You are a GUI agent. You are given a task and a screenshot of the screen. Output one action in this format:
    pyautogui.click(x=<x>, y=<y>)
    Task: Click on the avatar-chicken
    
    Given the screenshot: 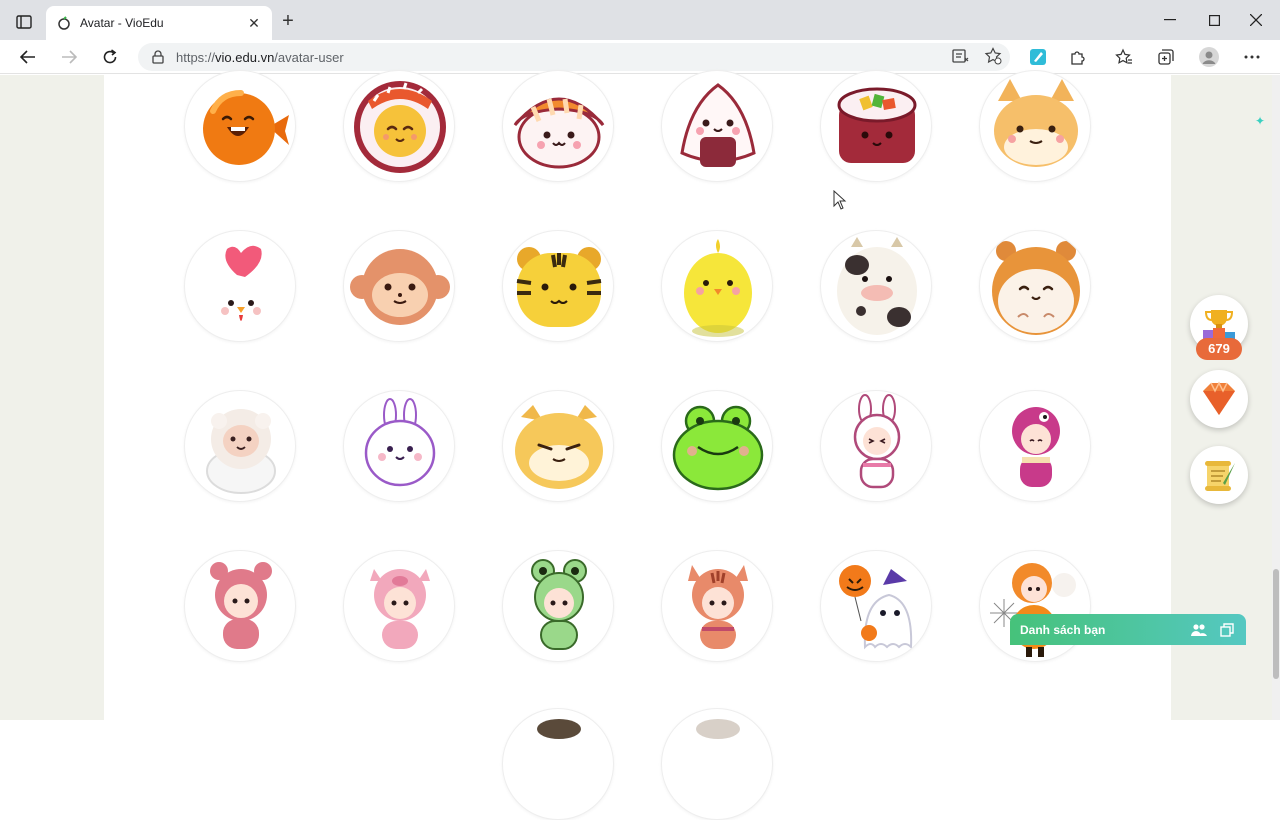 What is the action you would take?
    pyautogui.click(x=240, y=286)
    